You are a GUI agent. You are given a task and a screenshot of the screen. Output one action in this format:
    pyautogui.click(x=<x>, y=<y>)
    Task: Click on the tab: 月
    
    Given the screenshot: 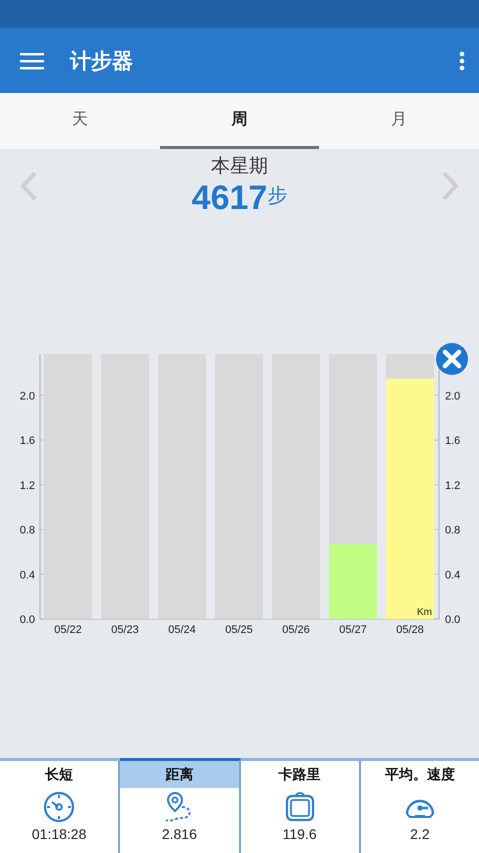 What is the action you would take?
    pyautogui.click(x=399, y=121)
    